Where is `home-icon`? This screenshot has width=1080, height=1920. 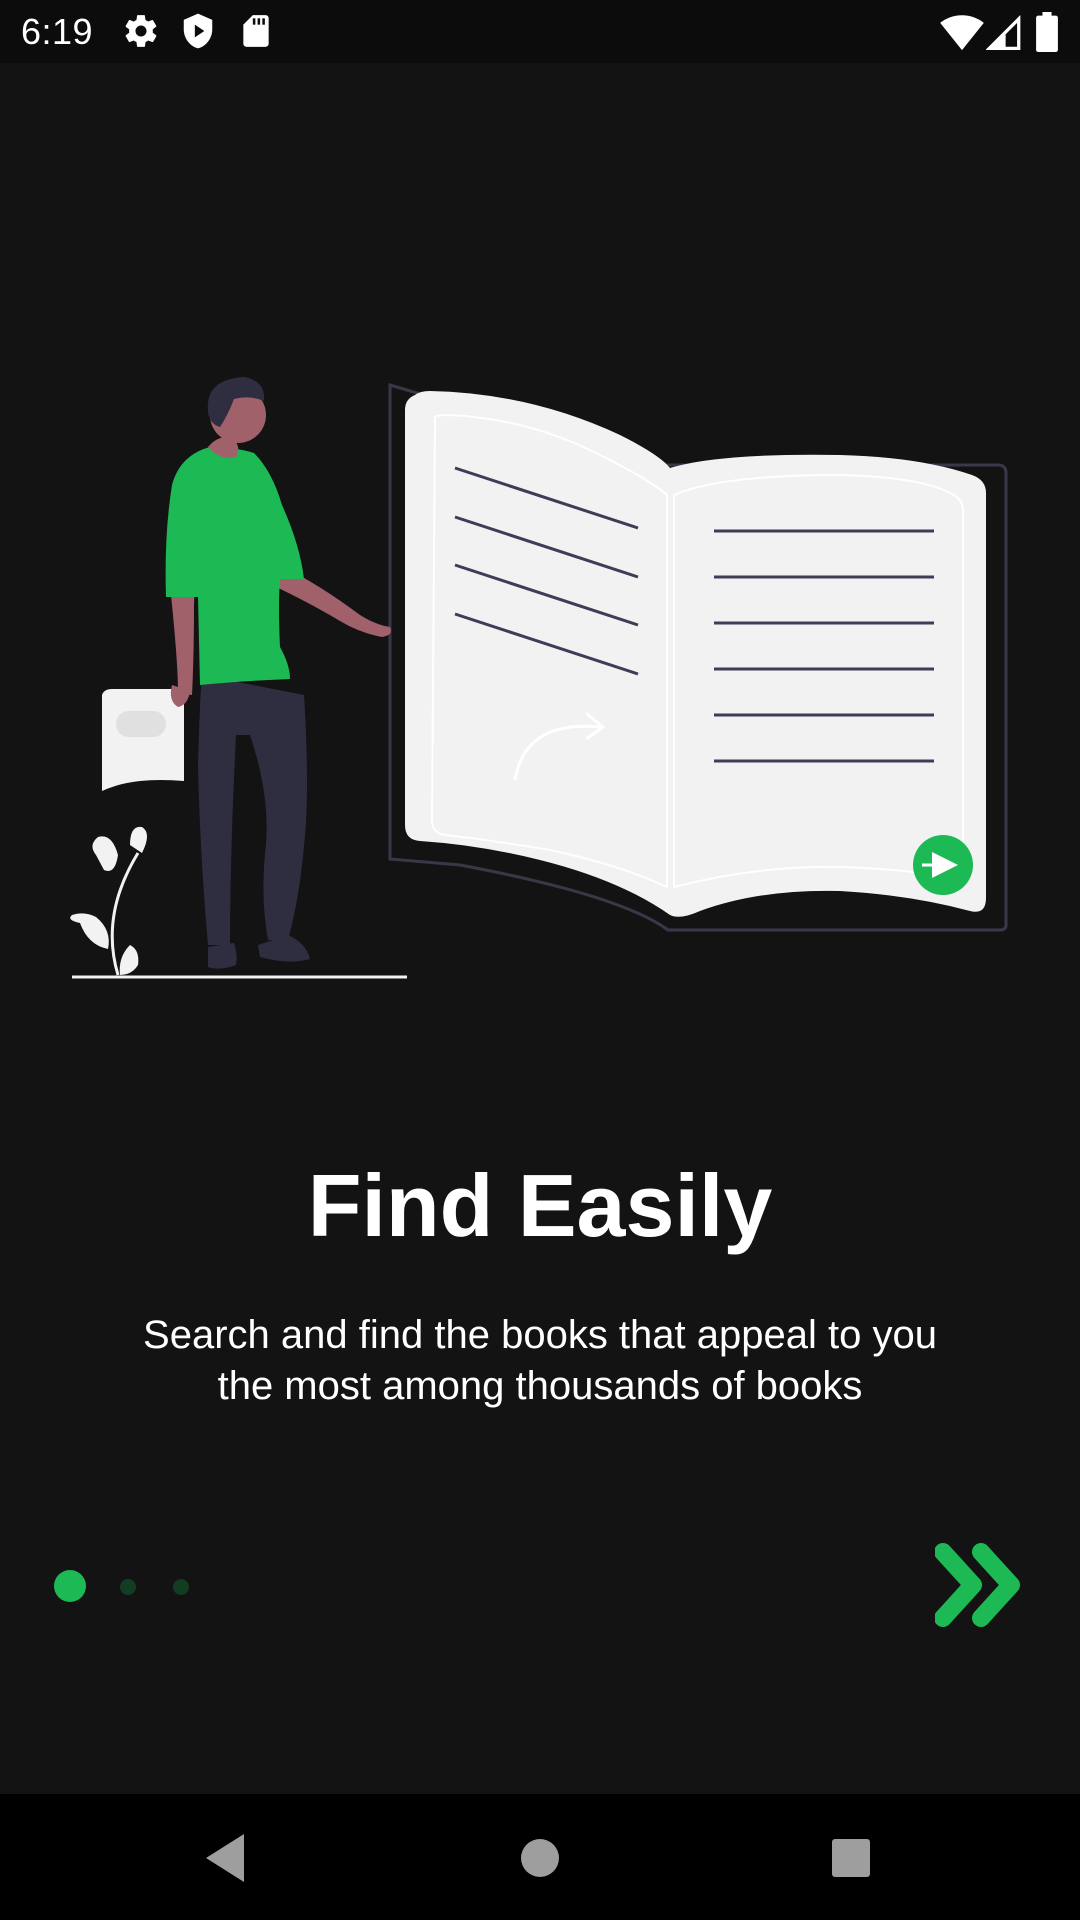 home-icon is located at coordinates (540, 1858).